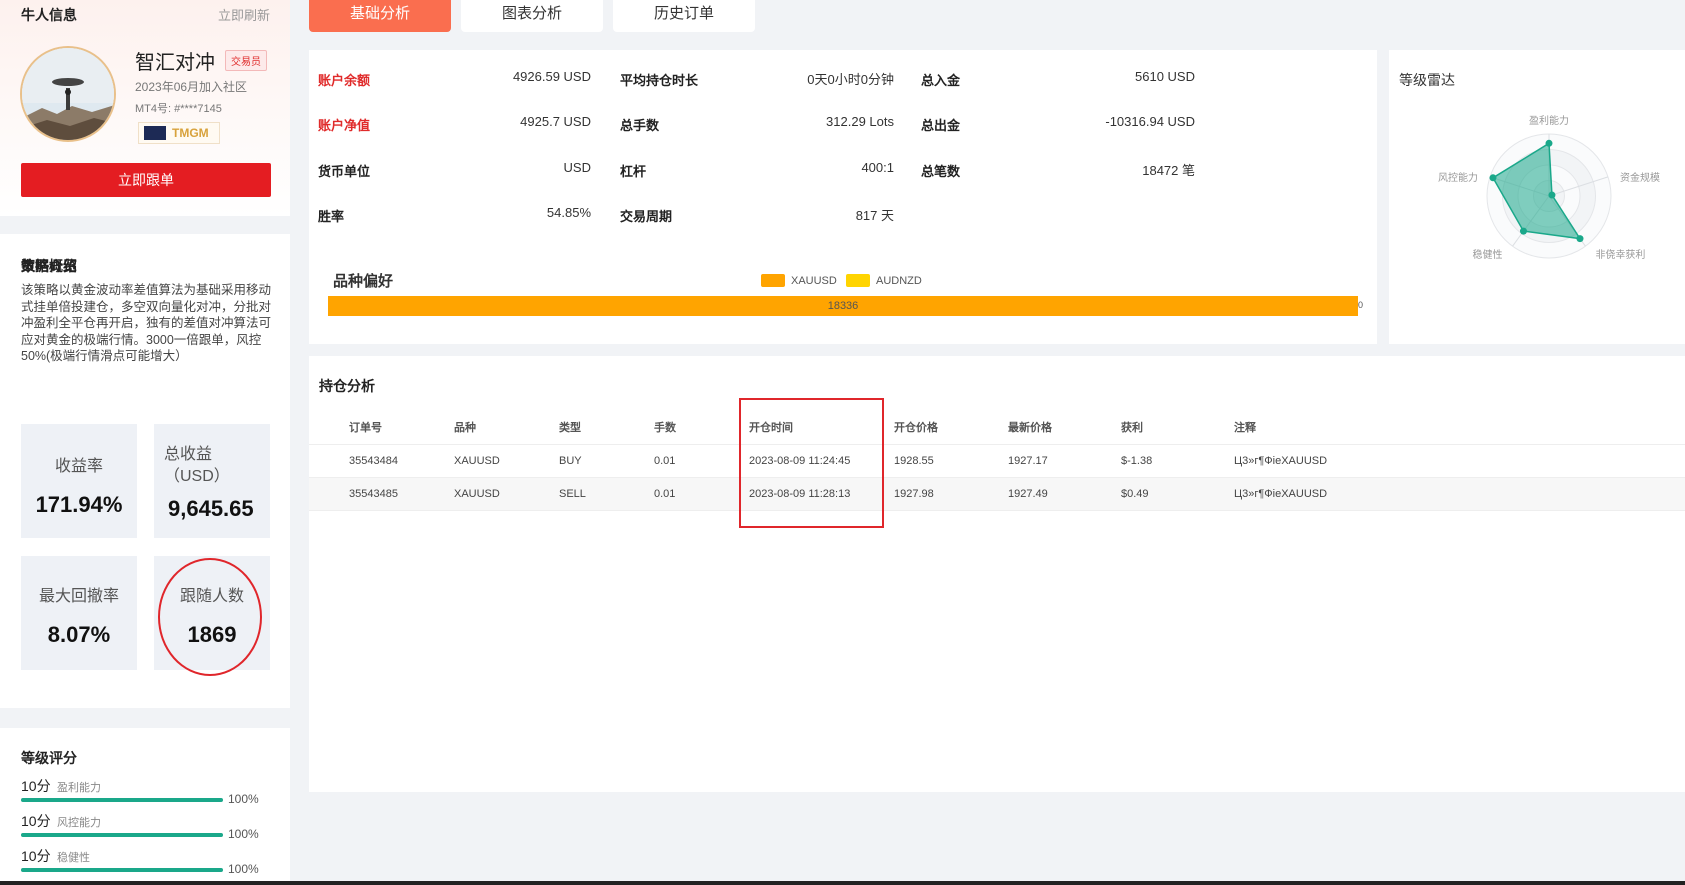 The width and height of the screenshot is (1685, 885). What do you see at coordinates (79, 788) in the screenshot?
I see `rating-name: 盈利能力` at bounding box center [79, 788].